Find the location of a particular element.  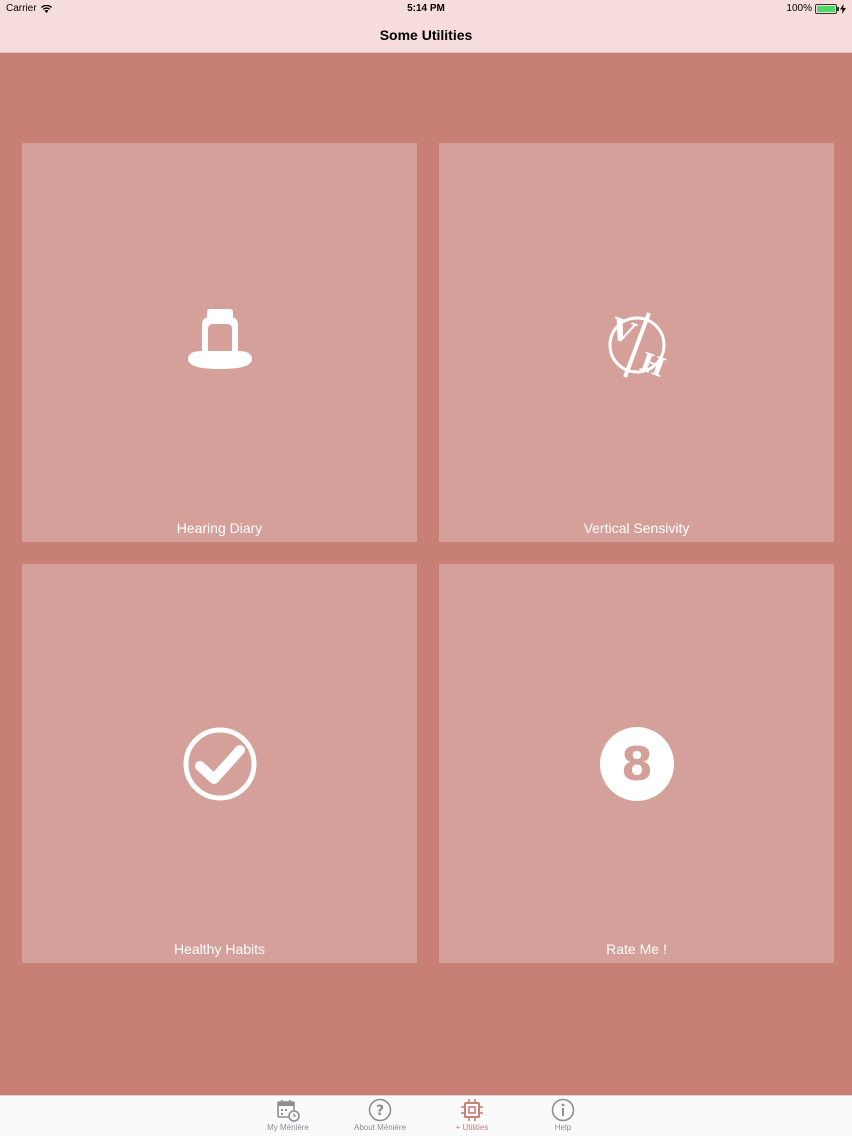

tile-label: Hearing Diary is located at coordinates (219, 528).